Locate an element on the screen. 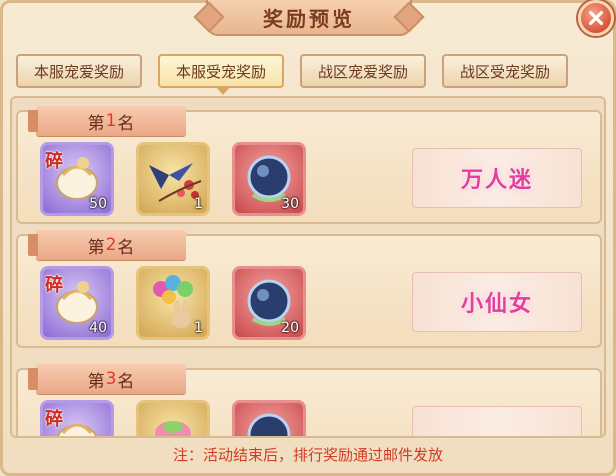  tab-zone-favored: 战区受宠奖励 is located at coordinates (505, 71).